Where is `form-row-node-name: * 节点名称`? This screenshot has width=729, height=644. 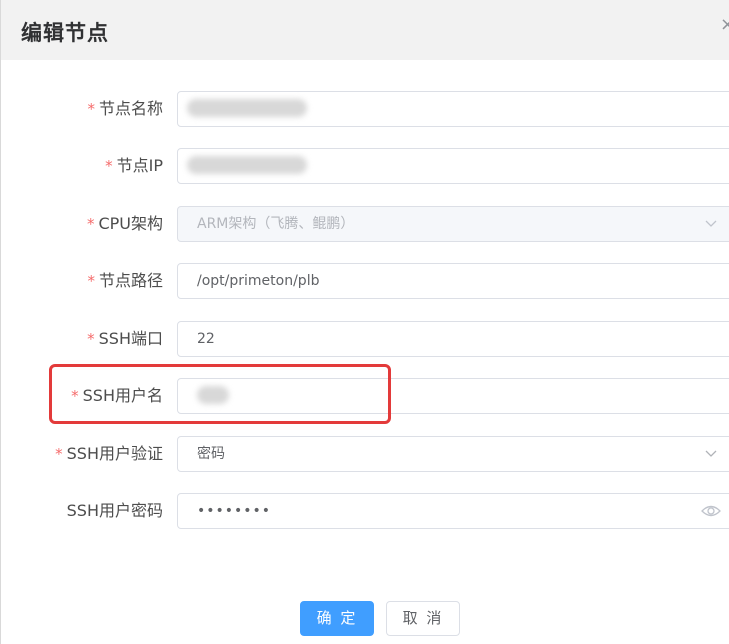 form-row-node-name: * 节点名称 is located at coordinates (365, 109).